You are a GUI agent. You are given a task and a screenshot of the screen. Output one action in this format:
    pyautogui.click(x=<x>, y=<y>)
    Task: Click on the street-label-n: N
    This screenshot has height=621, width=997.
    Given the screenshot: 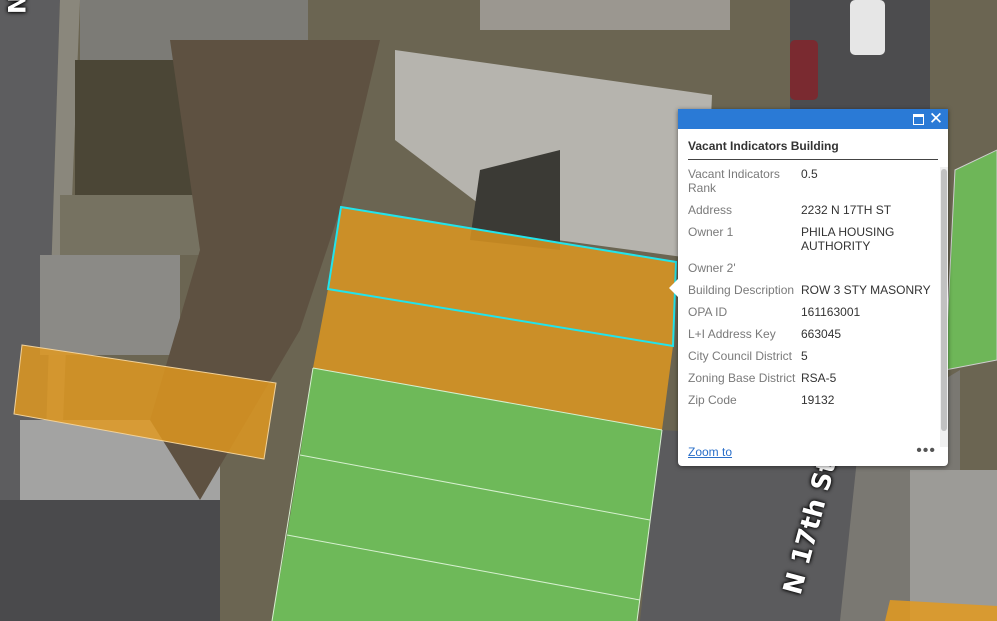 What is the action you would take?
    pyautogui.click(x=16, y=7)
    